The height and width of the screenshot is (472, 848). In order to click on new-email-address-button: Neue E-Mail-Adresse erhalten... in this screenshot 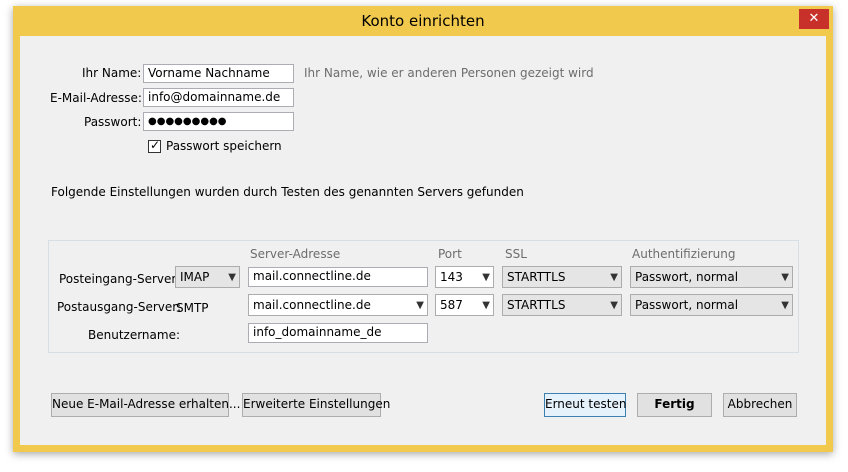, I will do `click(145, 405)`.